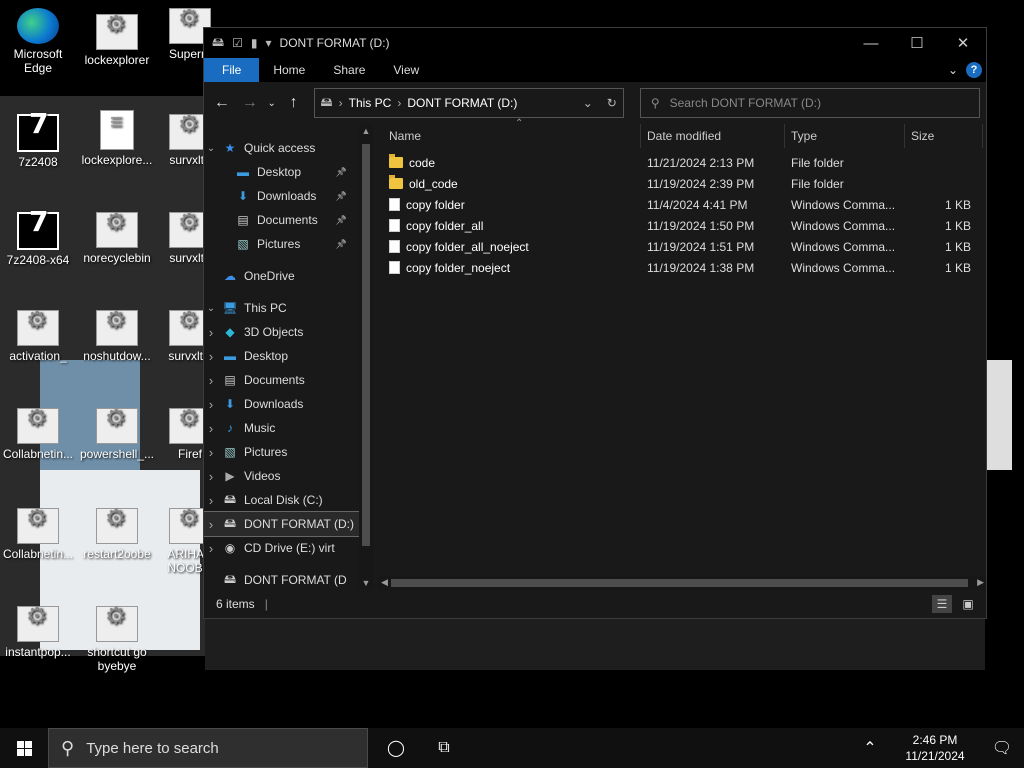  What do you see at coordinates (281, 579) in the screenshot?
I see `nav-dont-format-drive: 🖴 DONT FORMAT (D` at bounding box center [281, 579].